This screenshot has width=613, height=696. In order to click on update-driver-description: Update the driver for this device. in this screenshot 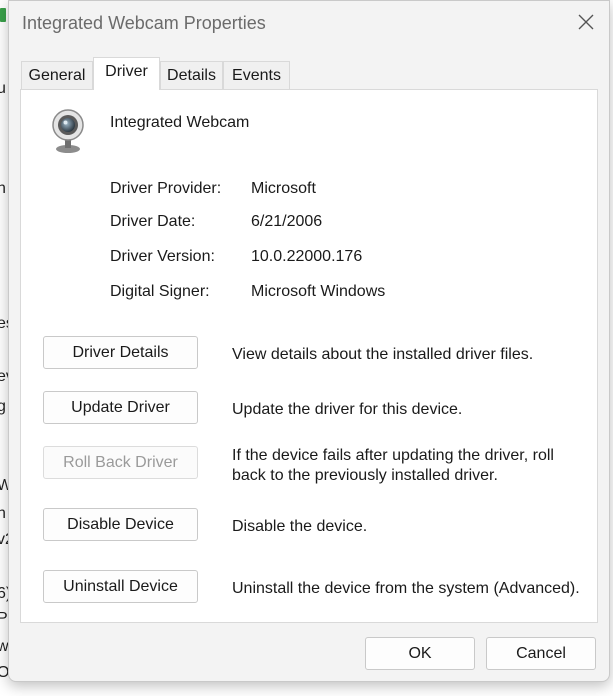, I will do `click(347, 409)`.